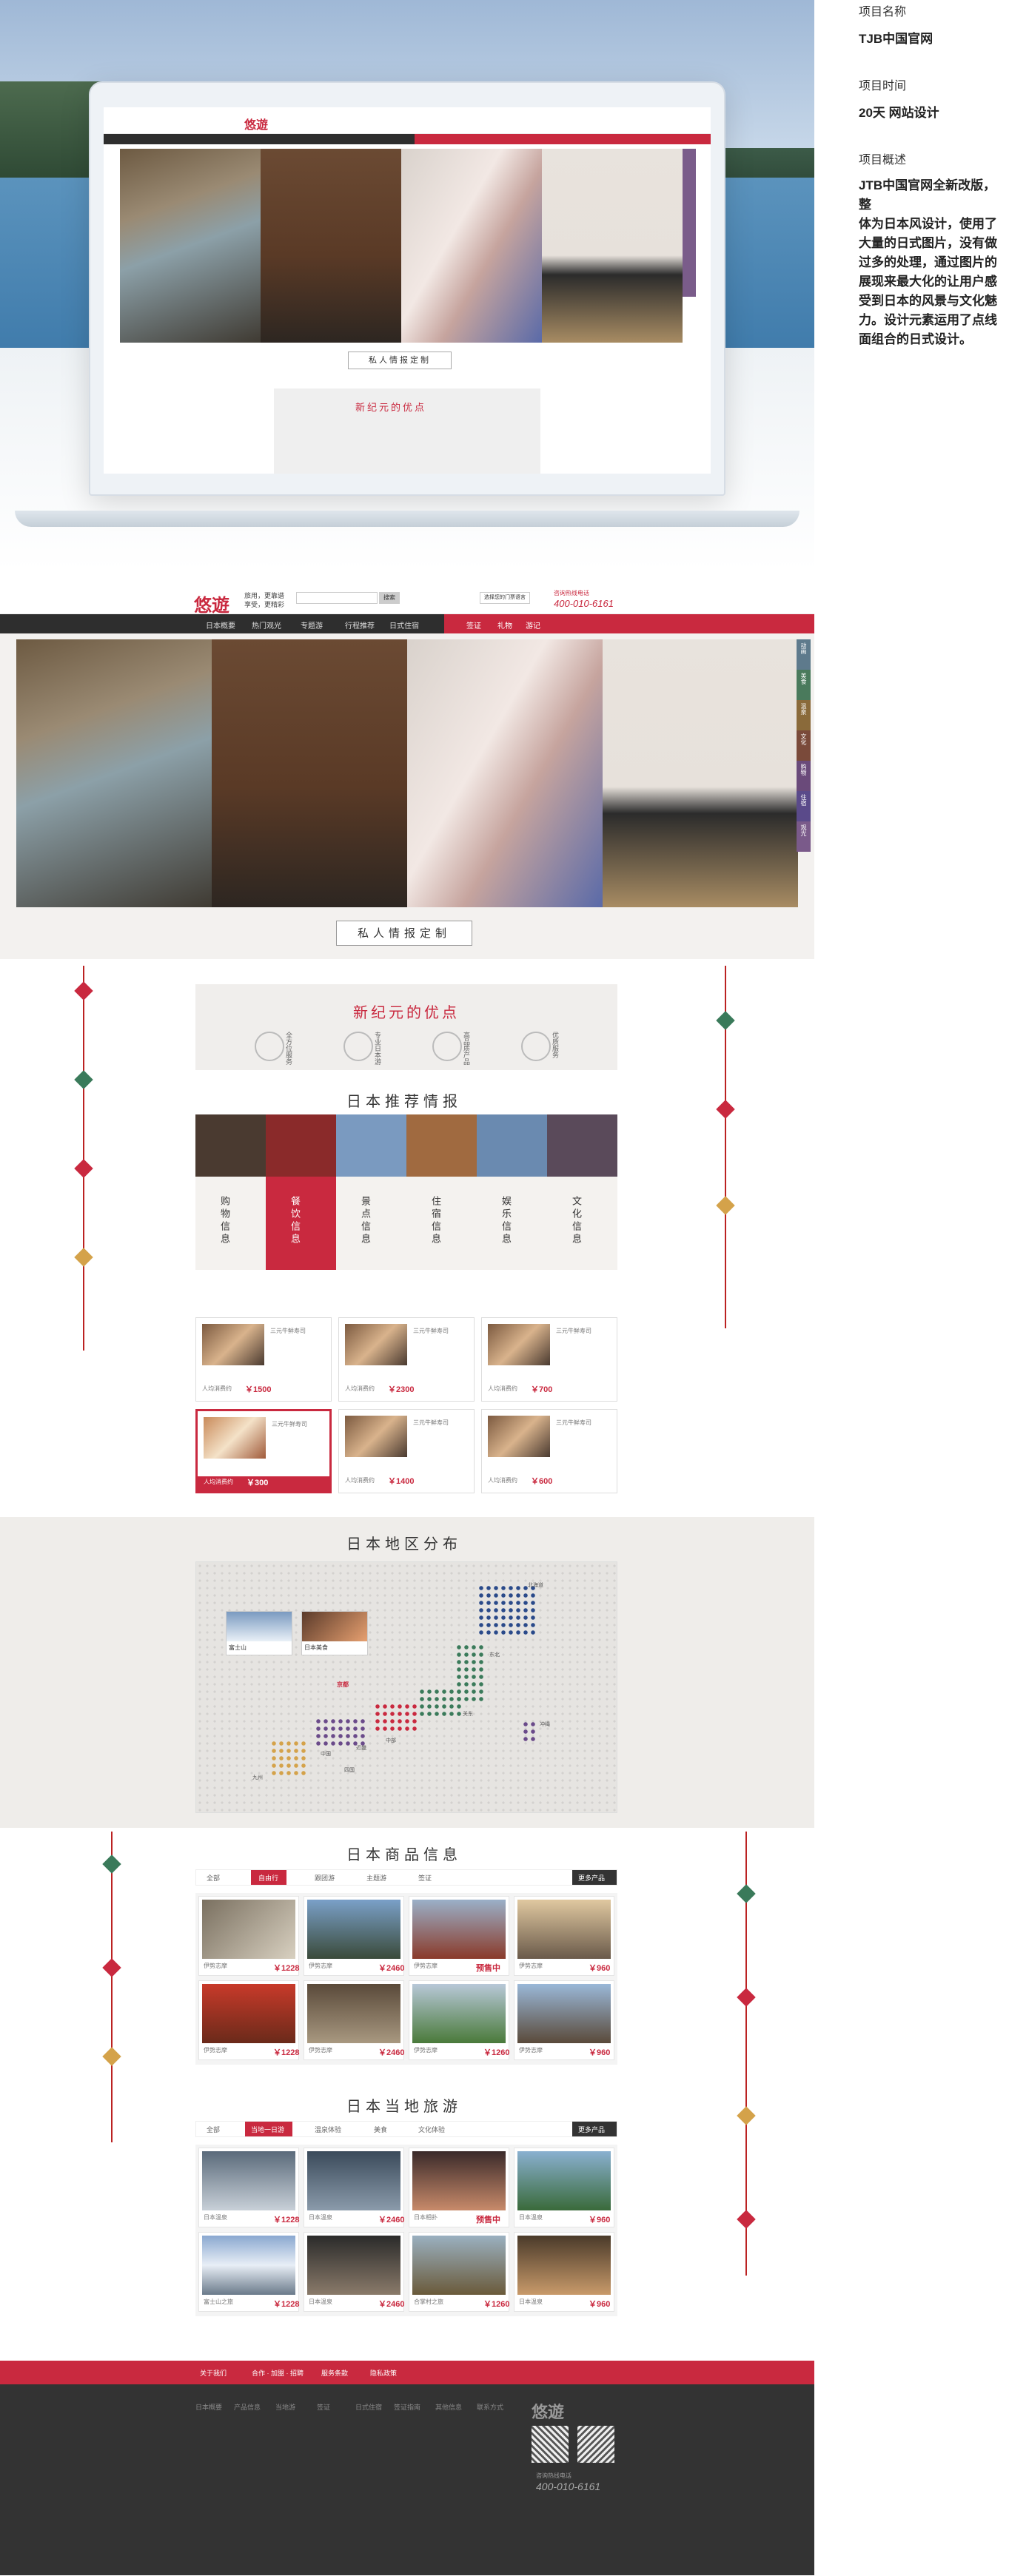 The image size is (1009, 2576). Describe the element at coordinates (441, 1192) in the screenshot. I see `category-card: 住宿信息` at that location.